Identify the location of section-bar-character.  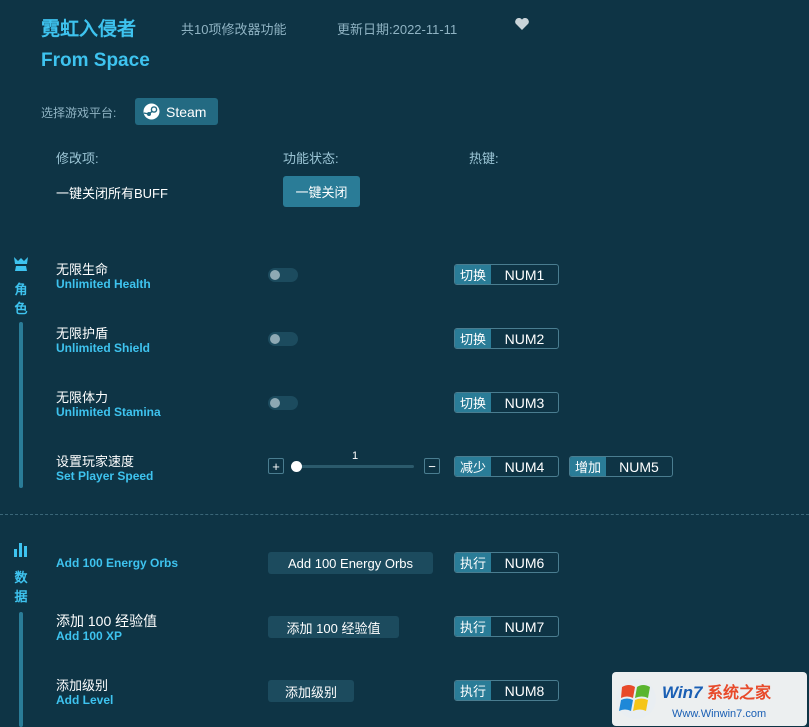
(21, 405).